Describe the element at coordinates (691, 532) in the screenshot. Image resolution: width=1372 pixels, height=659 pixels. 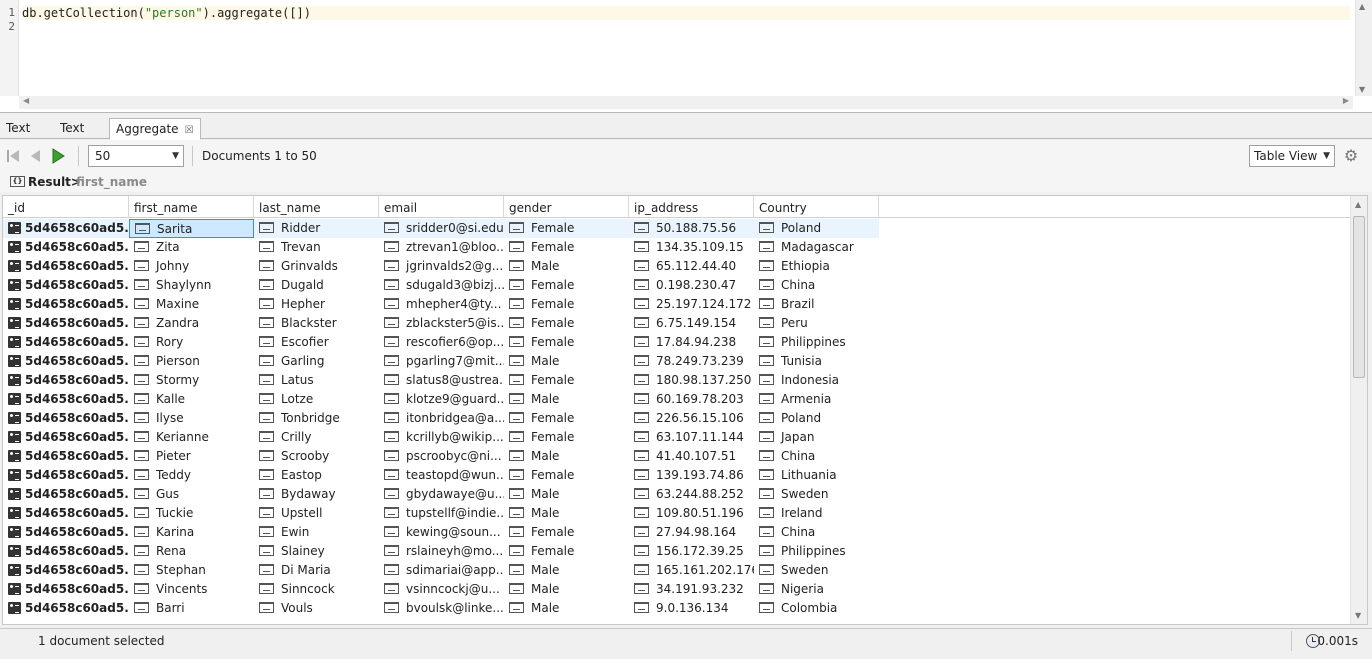
I see `cell-ip-address: 27.94.98.164` at that location.